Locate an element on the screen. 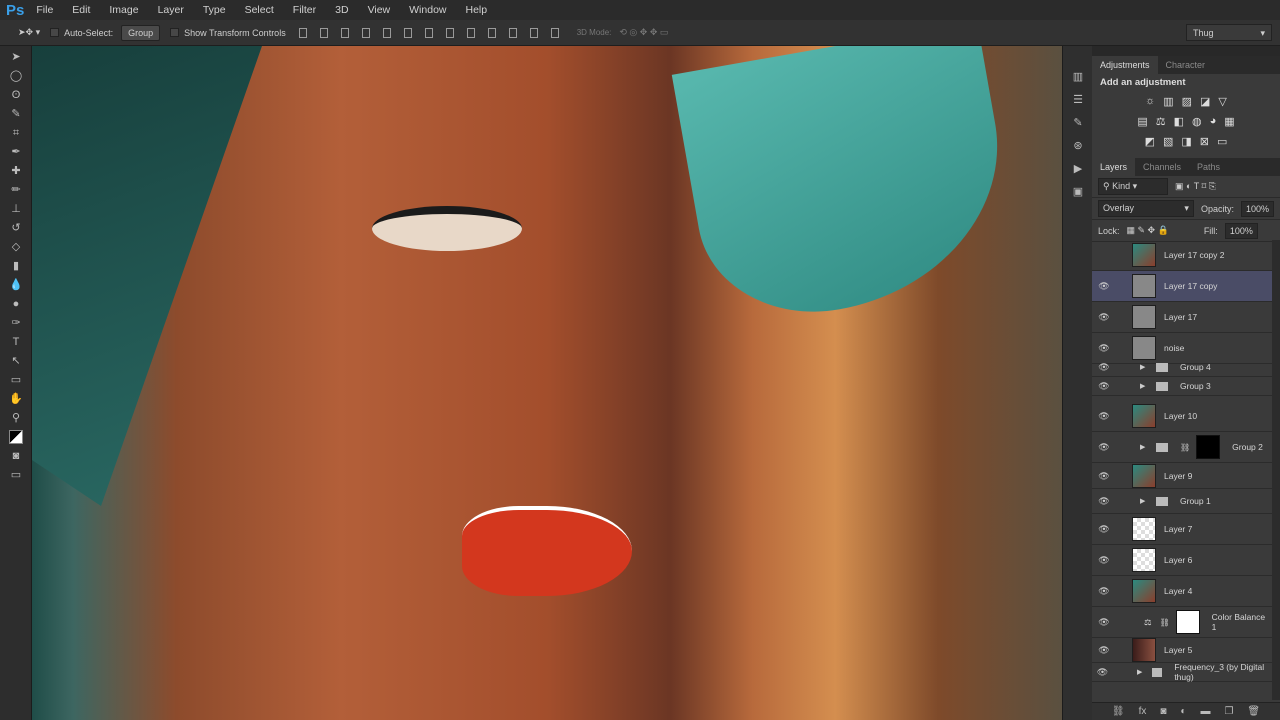 The image size is (1280, 720). align-left-icon is located at coordinates (365, 32).